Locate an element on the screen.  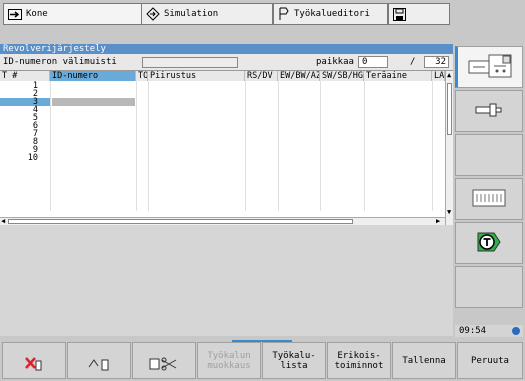
row-number: 7 is located at coordinates (35, 134).